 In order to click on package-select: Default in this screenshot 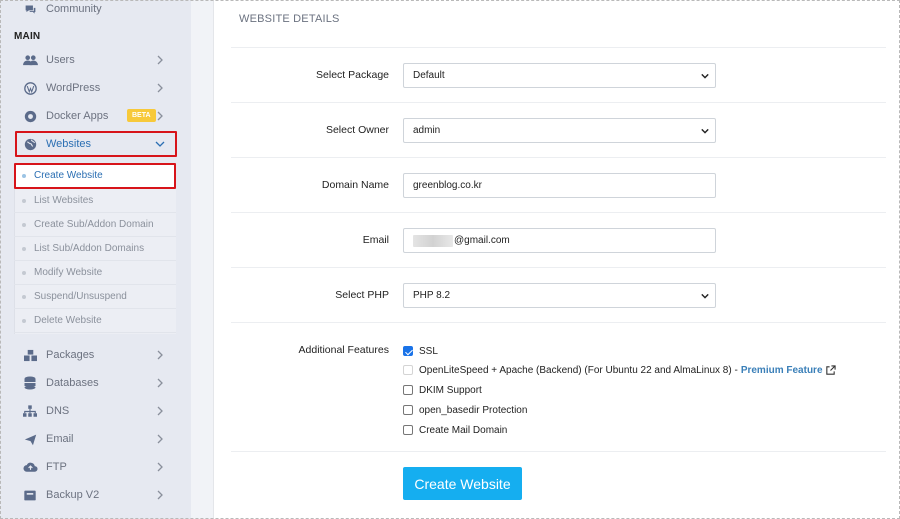, I will do `click(559, 75)`.